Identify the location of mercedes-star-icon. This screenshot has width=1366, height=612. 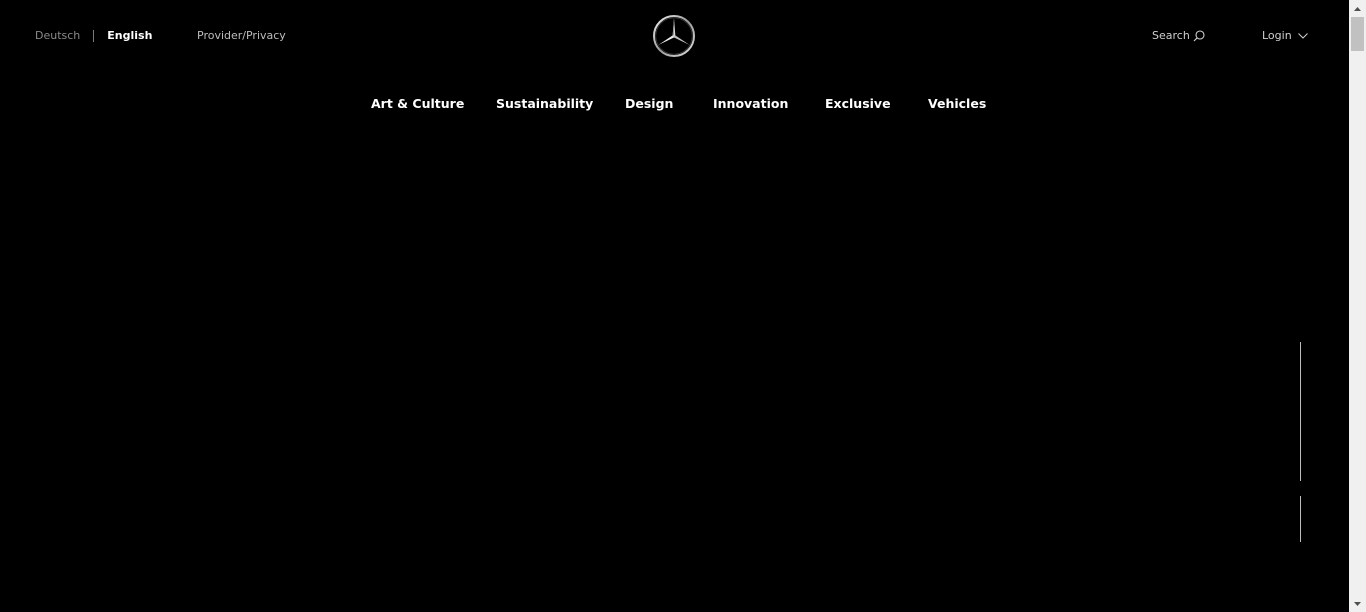
(674, 36).